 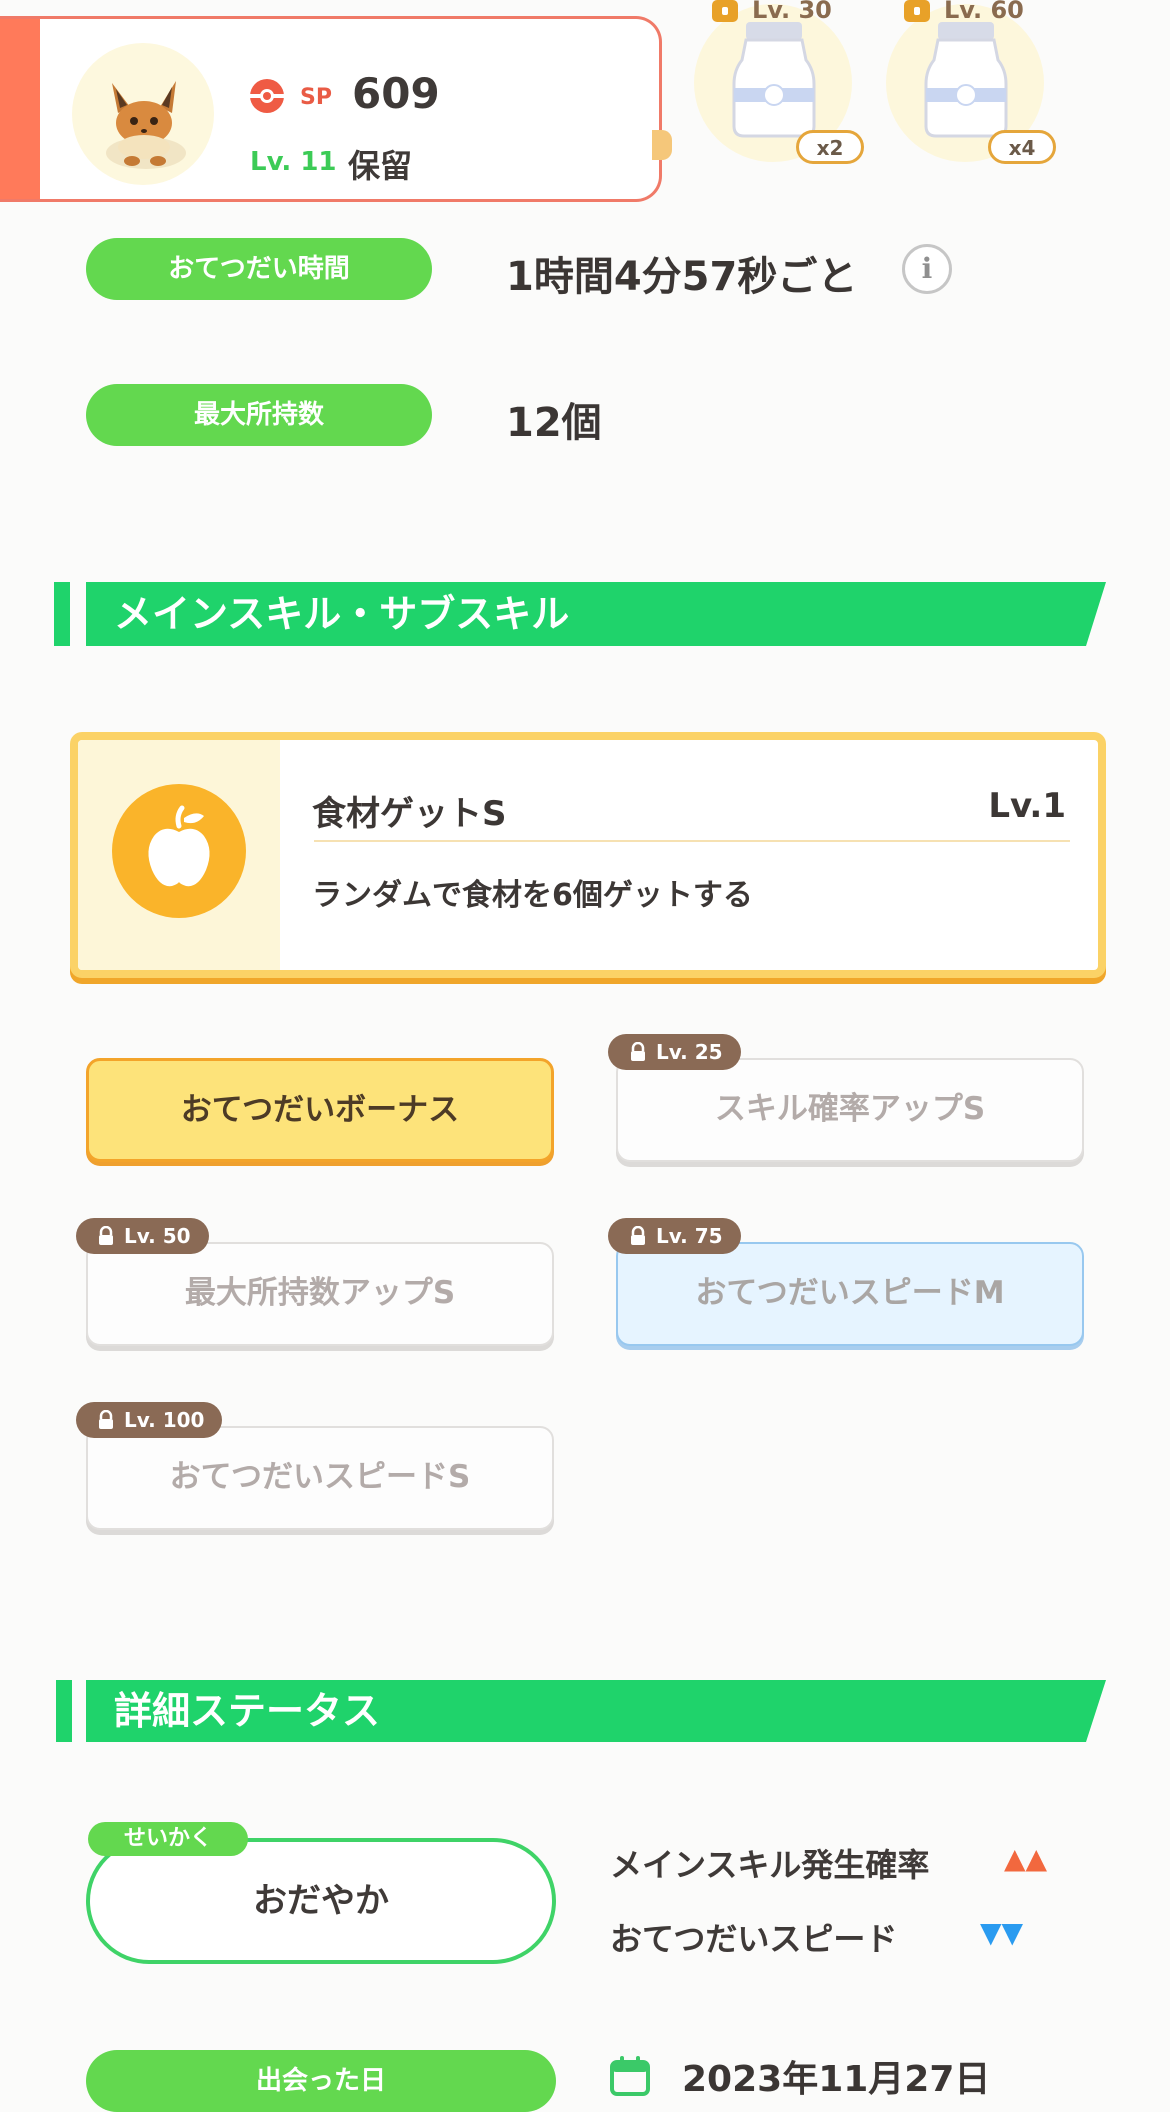 I want to click on info-icon: i, so click(x=927, y=269).